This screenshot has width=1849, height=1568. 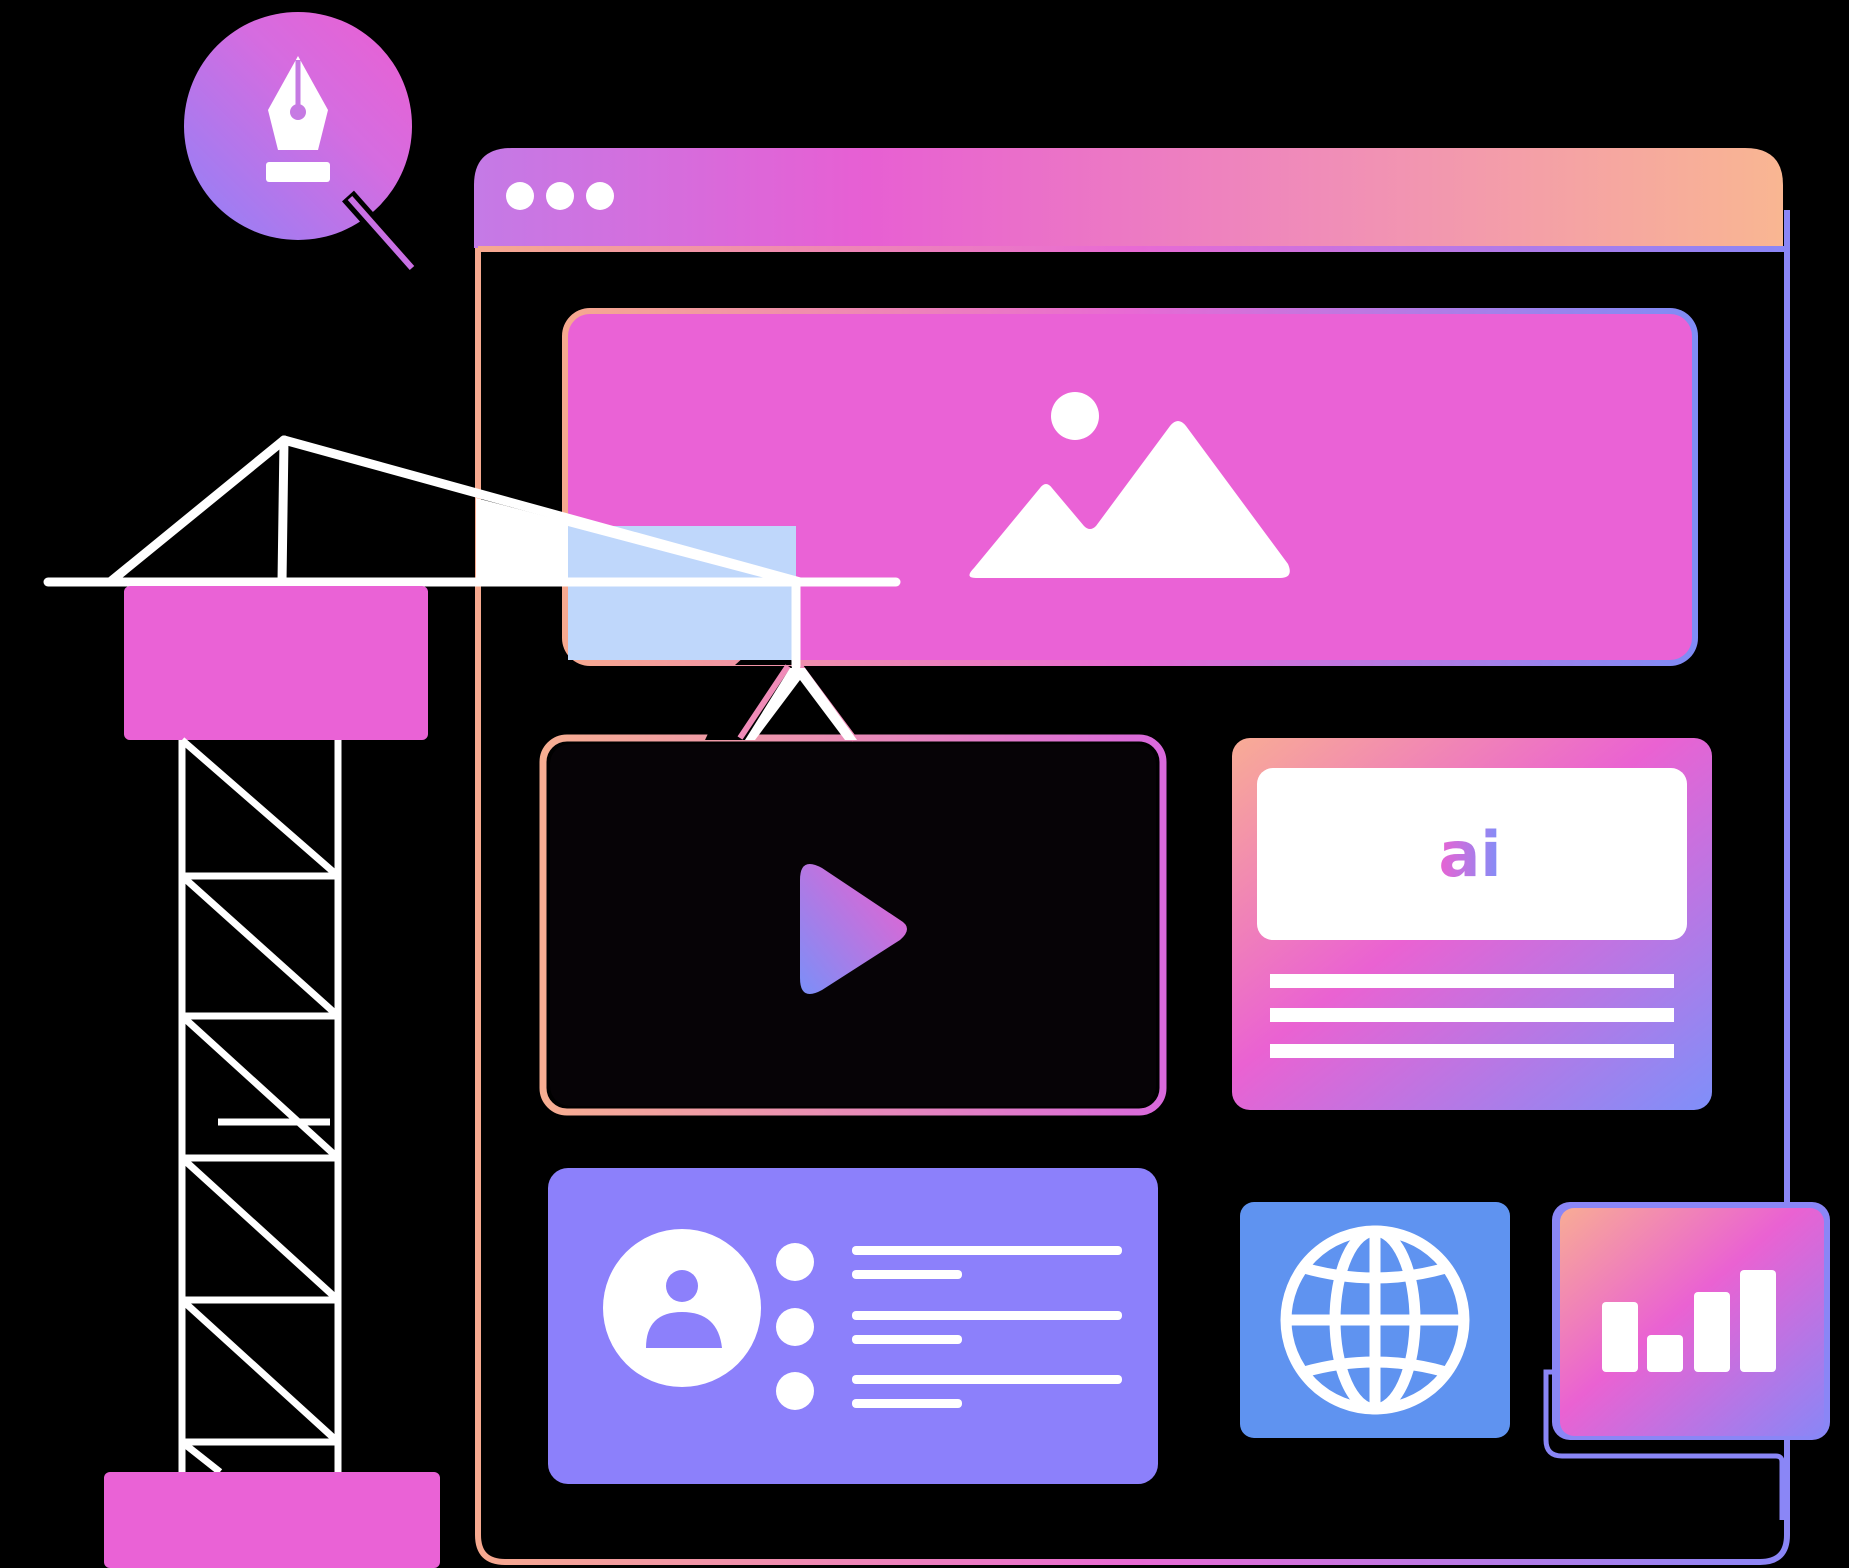 I want to click on ai-badge-text: ai, so click(x=1469, y=854).